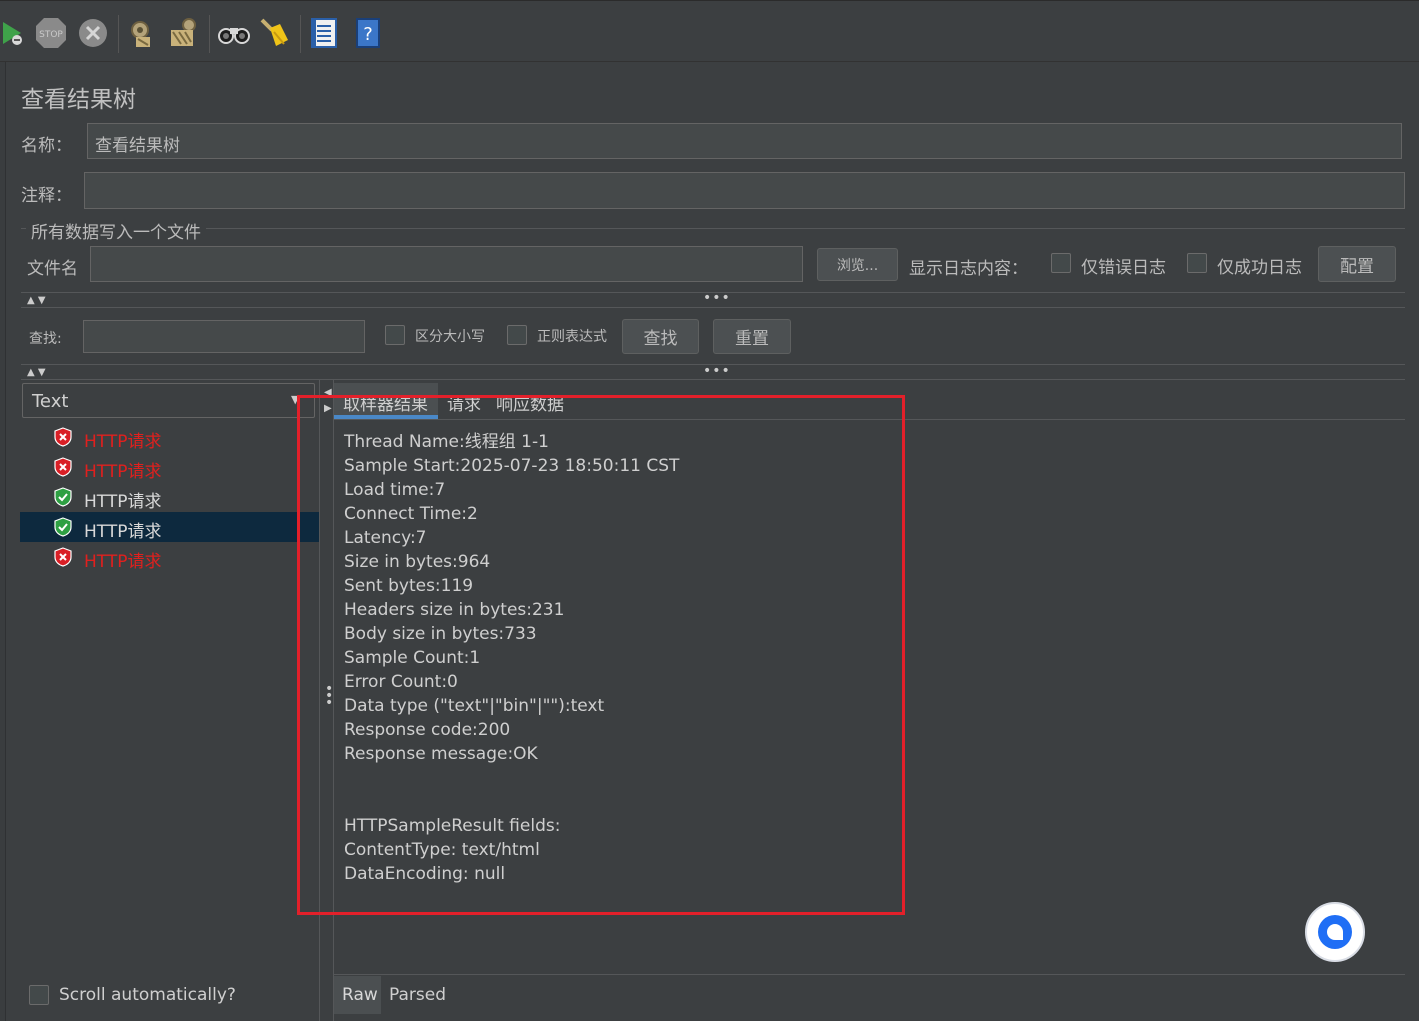 This screenshot has height=1021, width=1419. I want to click on shutdown-icon, so click(93, 33).